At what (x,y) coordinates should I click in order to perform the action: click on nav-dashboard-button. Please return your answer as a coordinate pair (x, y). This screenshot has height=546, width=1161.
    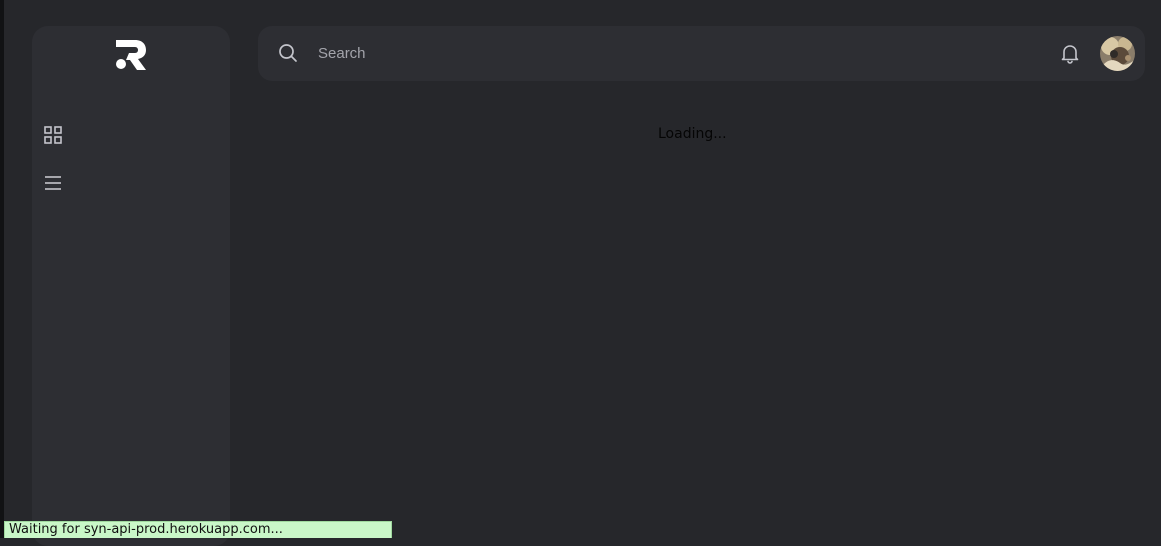
    Looking at the image, I should click on (53, 135).